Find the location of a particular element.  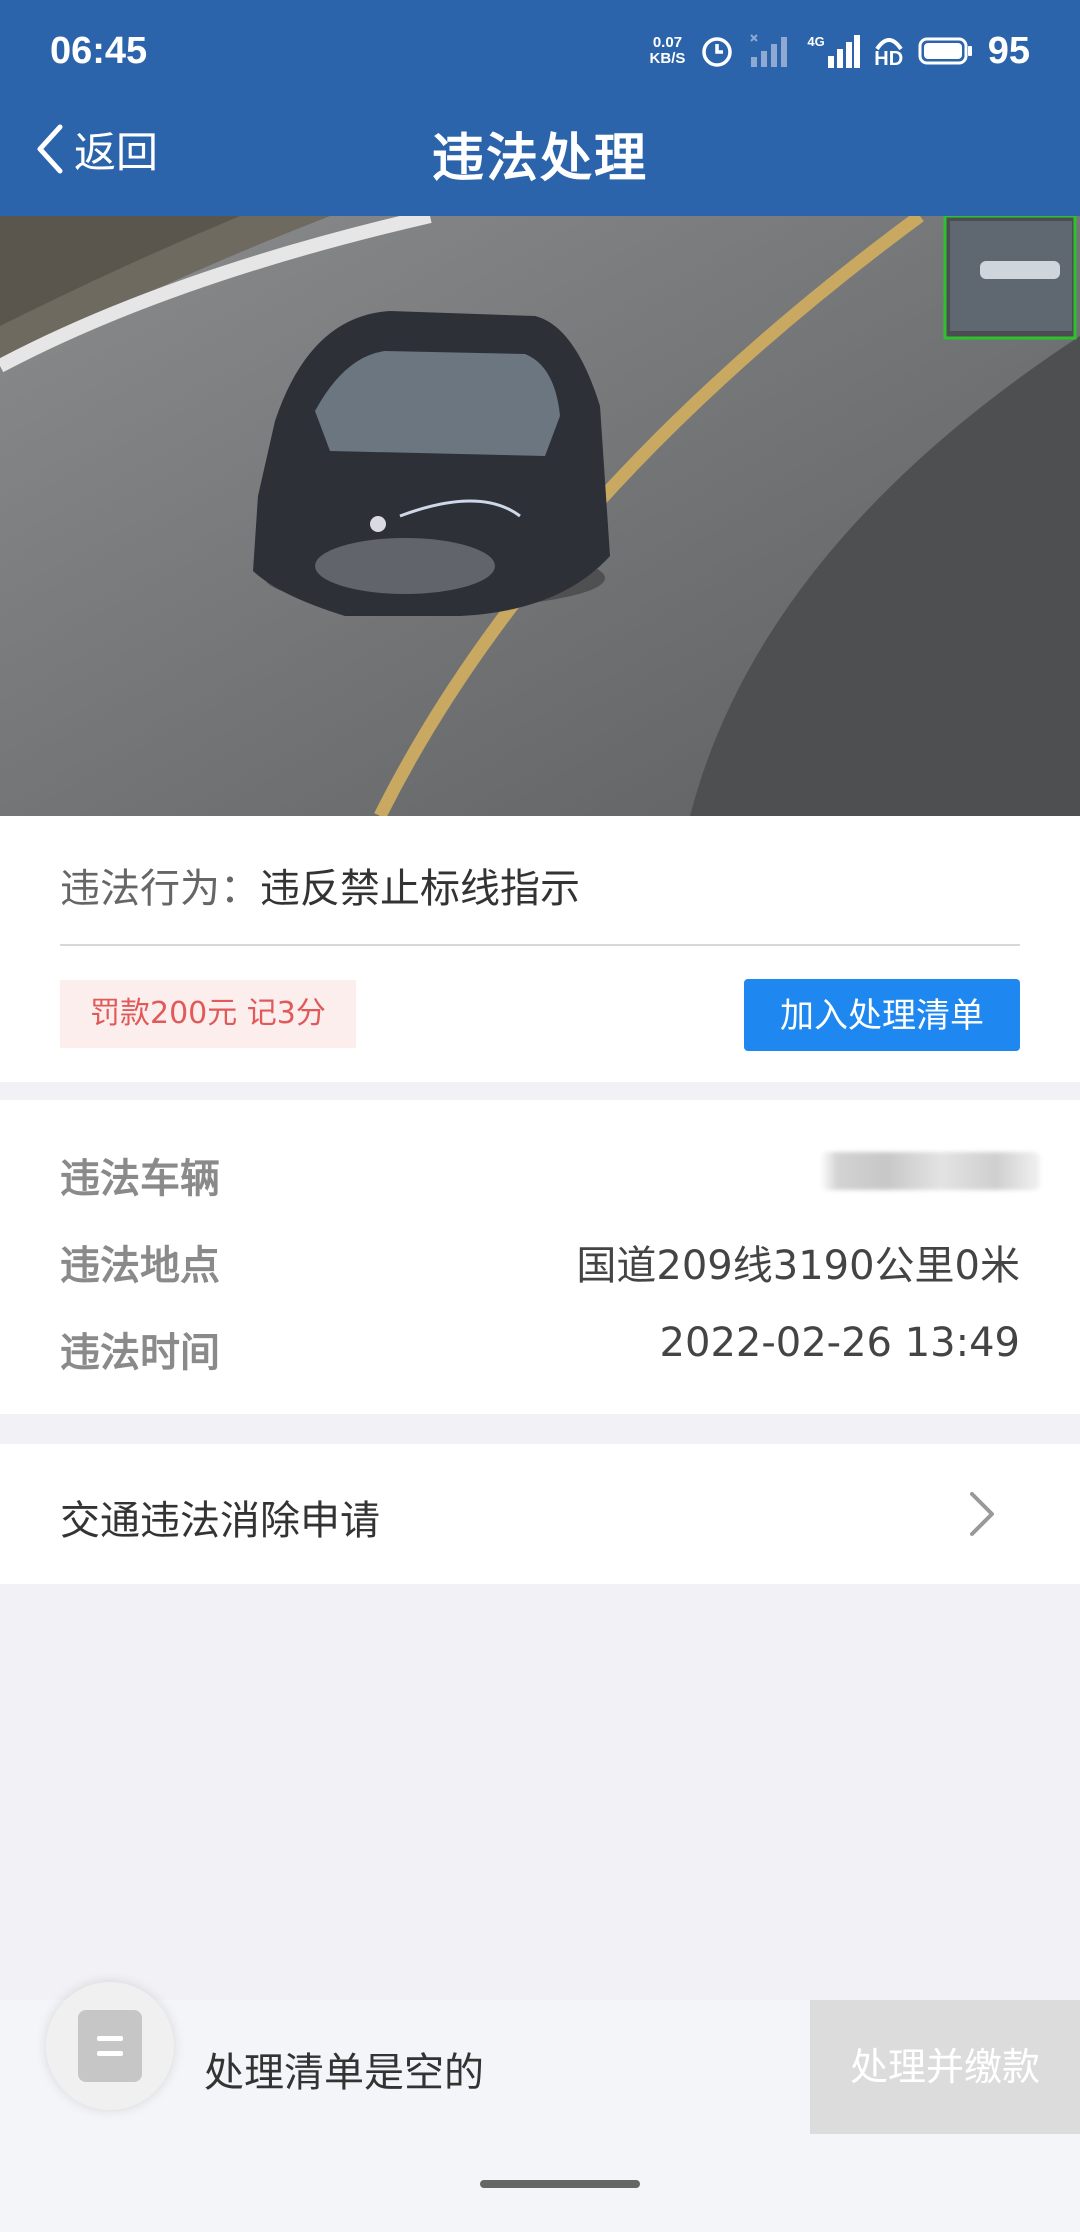

detail-row-time: 违法时间 2022-02-26 13:49 is located at coordinates (540, 1350).